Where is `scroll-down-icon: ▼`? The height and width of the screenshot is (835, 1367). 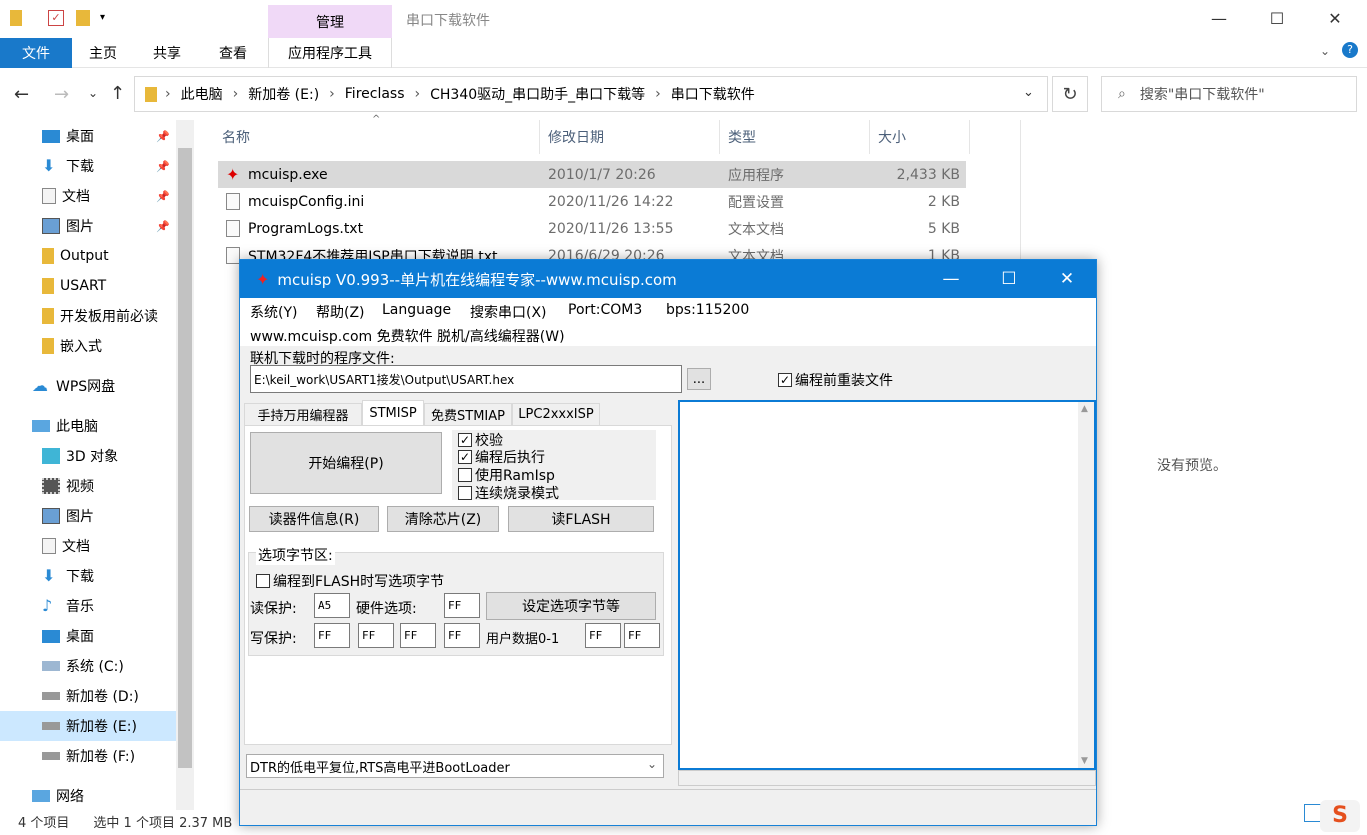
scroll-down-icon: ▼ is located at coordinates (1084, 761).